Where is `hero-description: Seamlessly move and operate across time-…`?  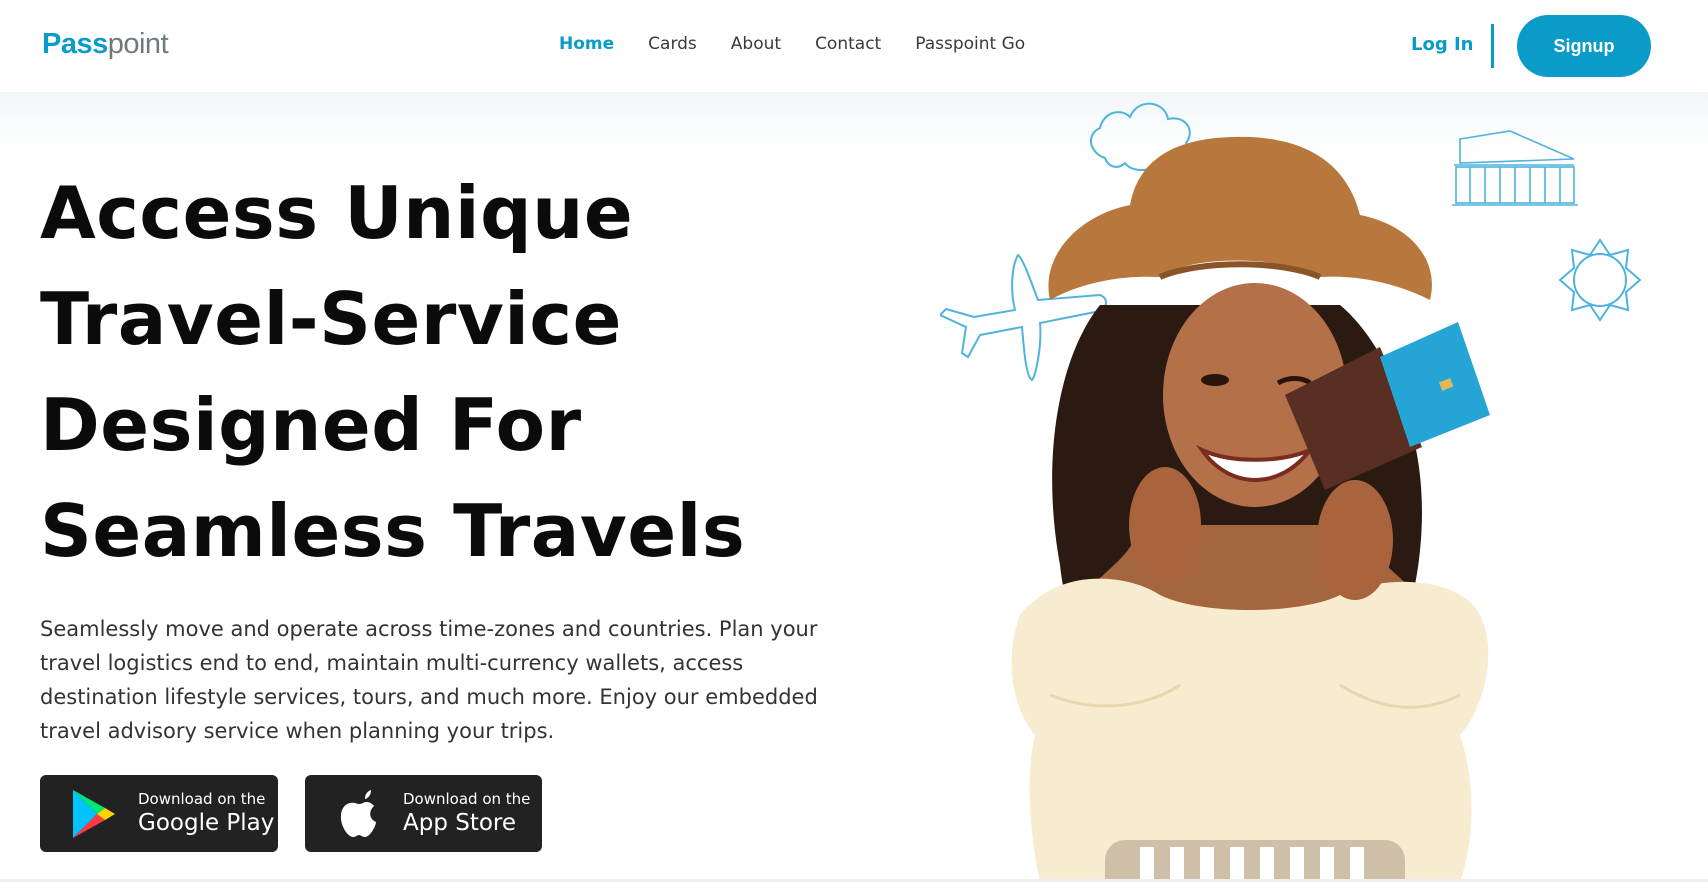
hero-description: Seamlessly move and operate across time-… is located at coordinates (429, 680).